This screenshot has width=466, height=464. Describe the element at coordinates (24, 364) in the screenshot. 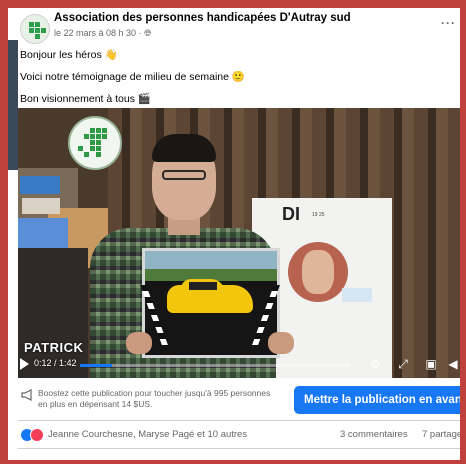

I see `play-icon` at that location.